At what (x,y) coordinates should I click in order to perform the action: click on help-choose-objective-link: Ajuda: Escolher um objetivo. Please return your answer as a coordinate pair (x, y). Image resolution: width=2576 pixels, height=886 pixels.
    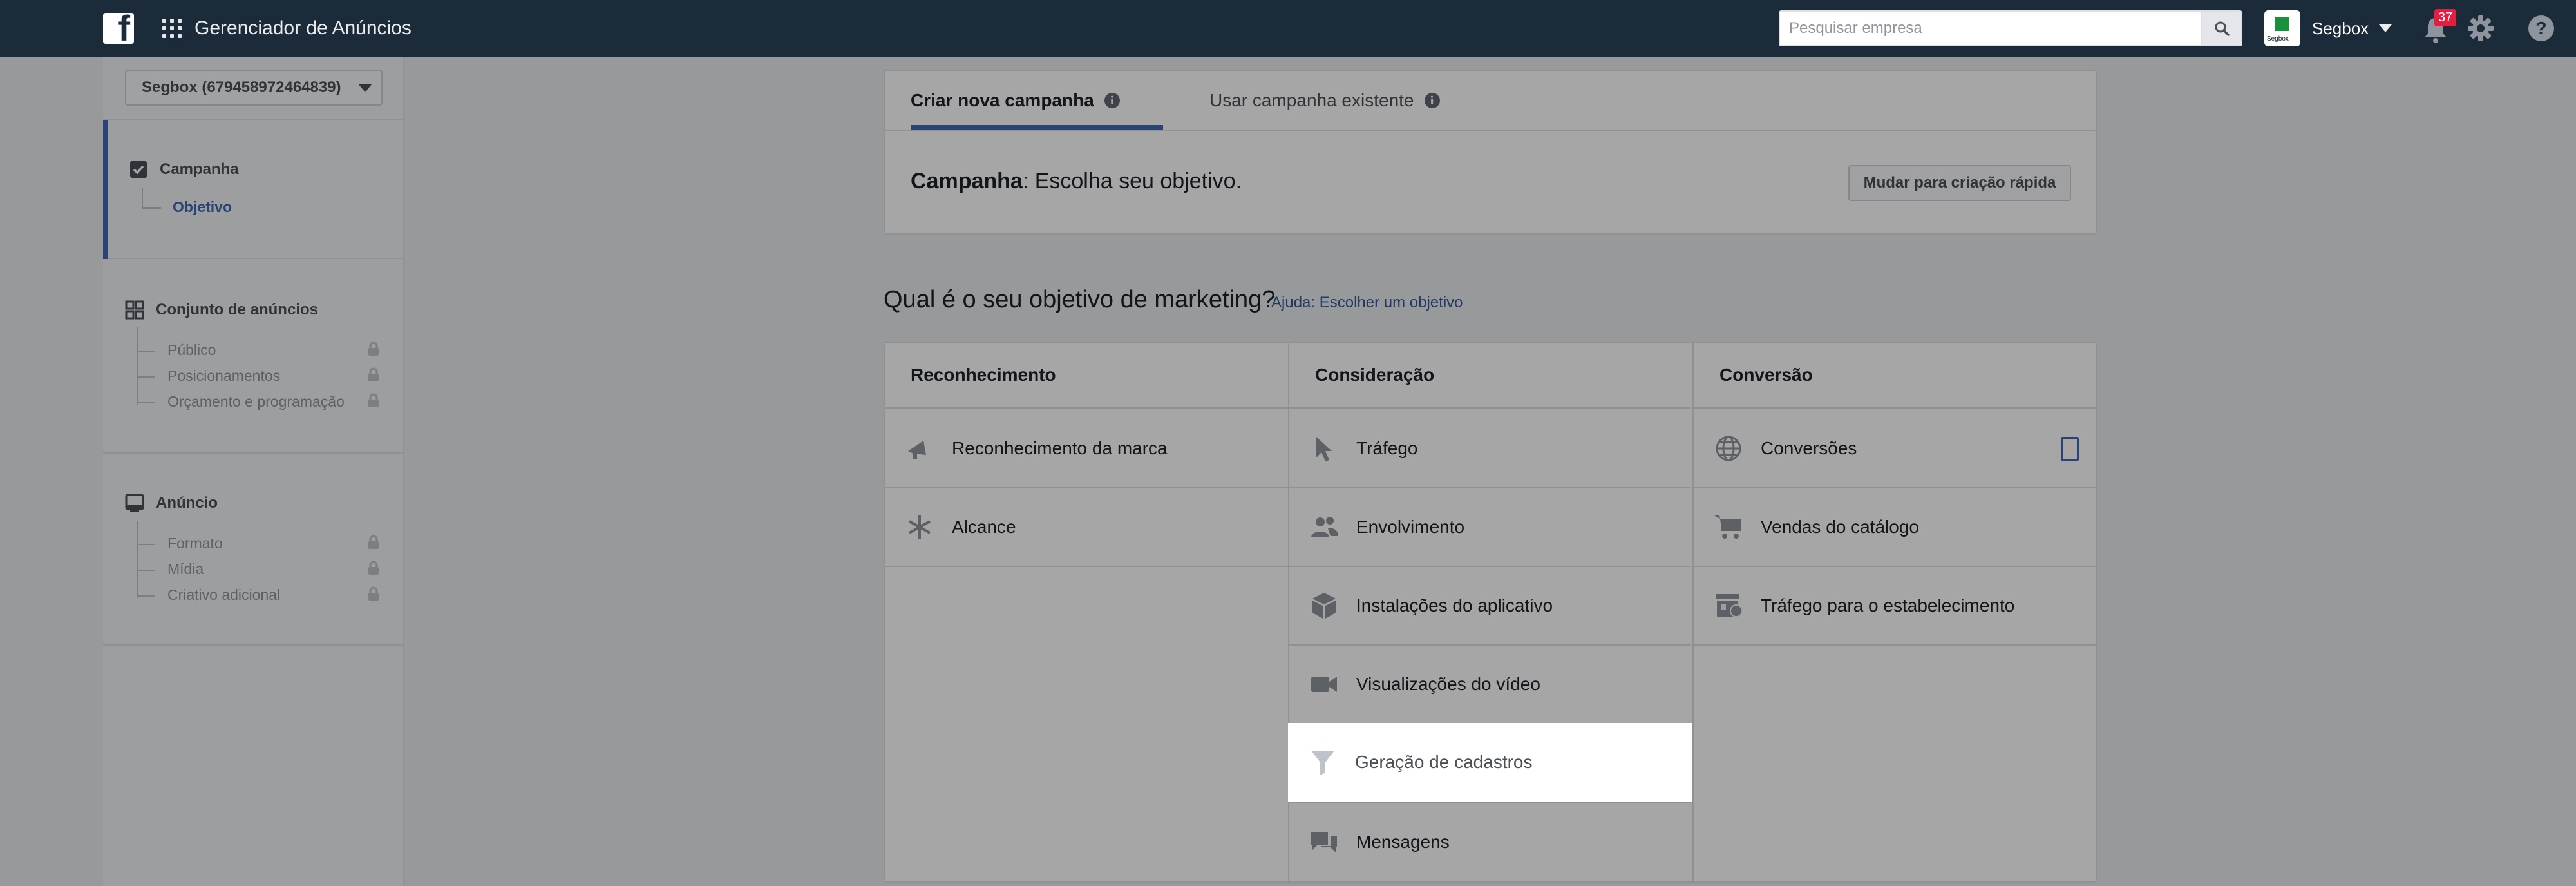
    Looking at the image, I should click on (1367, 303).